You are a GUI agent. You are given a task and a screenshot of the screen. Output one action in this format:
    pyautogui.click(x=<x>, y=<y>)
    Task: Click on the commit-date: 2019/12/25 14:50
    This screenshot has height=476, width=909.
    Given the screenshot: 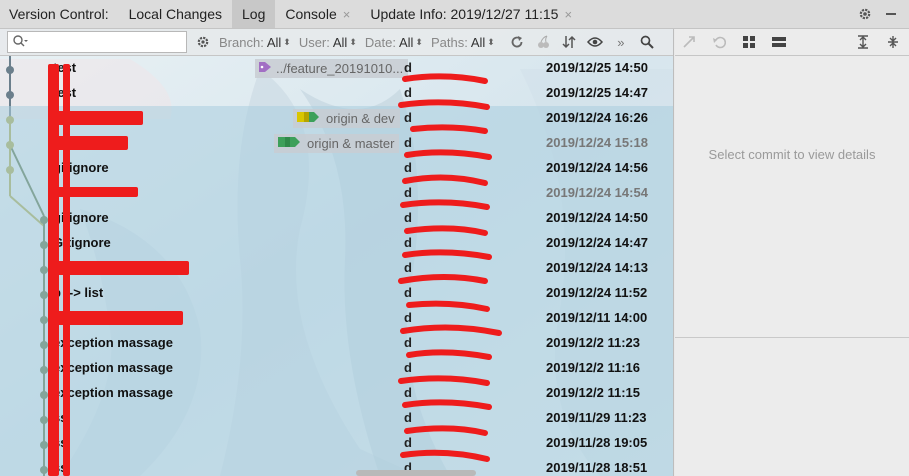 What is the action you would take?
    pyautogui.click(x=597, y=67)
    